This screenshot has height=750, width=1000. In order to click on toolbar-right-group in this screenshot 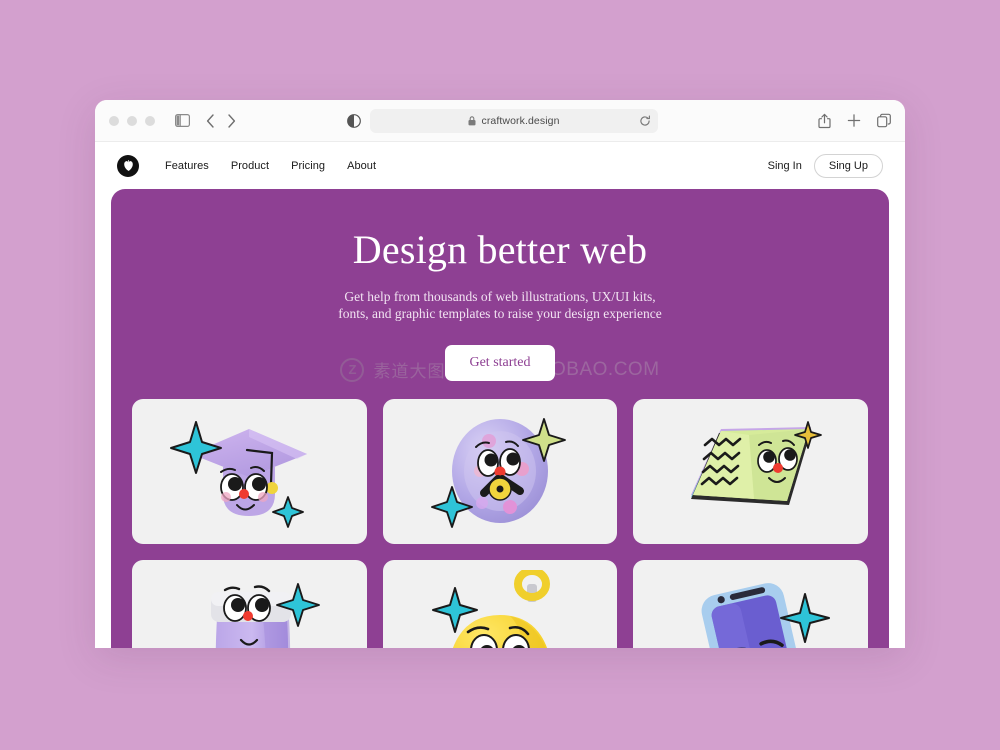, I will do `click(854, 120)`.